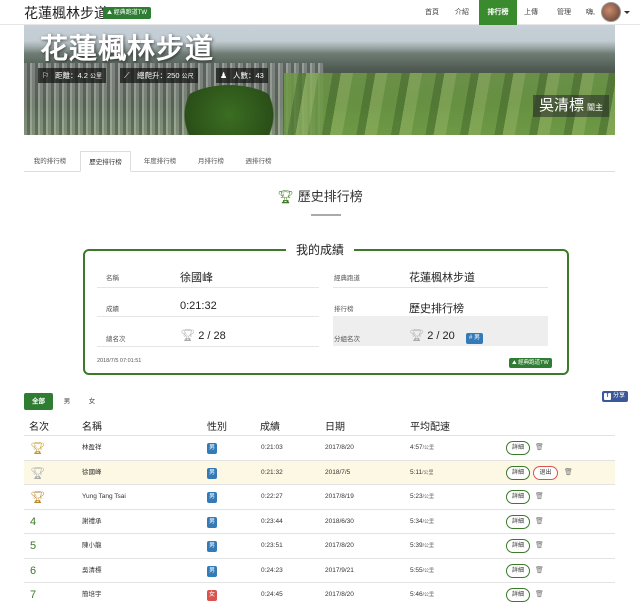  What do you see at coordinates (130, 13) in the screenshot?
I see `brand-badge-label: 經典跑道TW` at bounding box center [130, 13].